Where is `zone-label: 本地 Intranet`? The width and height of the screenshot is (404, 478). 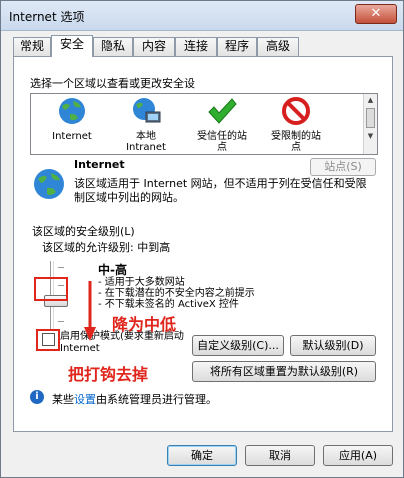
zone-label: 本地 Intranet is located at coordinates (146, 142).